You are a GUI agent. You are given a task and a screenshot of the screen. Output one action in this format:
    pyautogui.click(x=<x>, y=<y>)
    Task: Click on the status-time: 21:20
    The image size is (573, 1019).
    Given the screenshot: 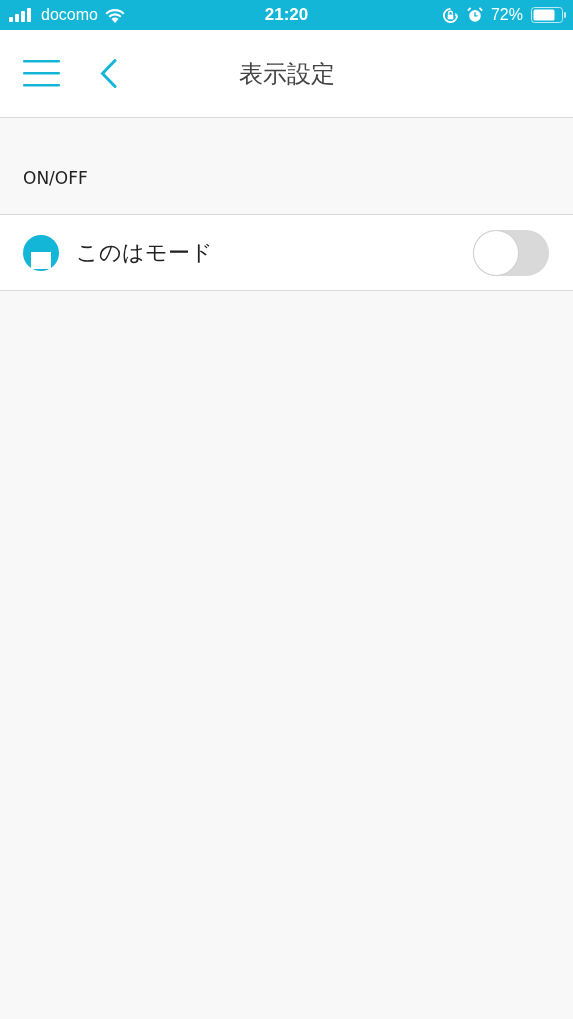 What is the action you would take?
    pyautogui.click(x=286, y=15)
    